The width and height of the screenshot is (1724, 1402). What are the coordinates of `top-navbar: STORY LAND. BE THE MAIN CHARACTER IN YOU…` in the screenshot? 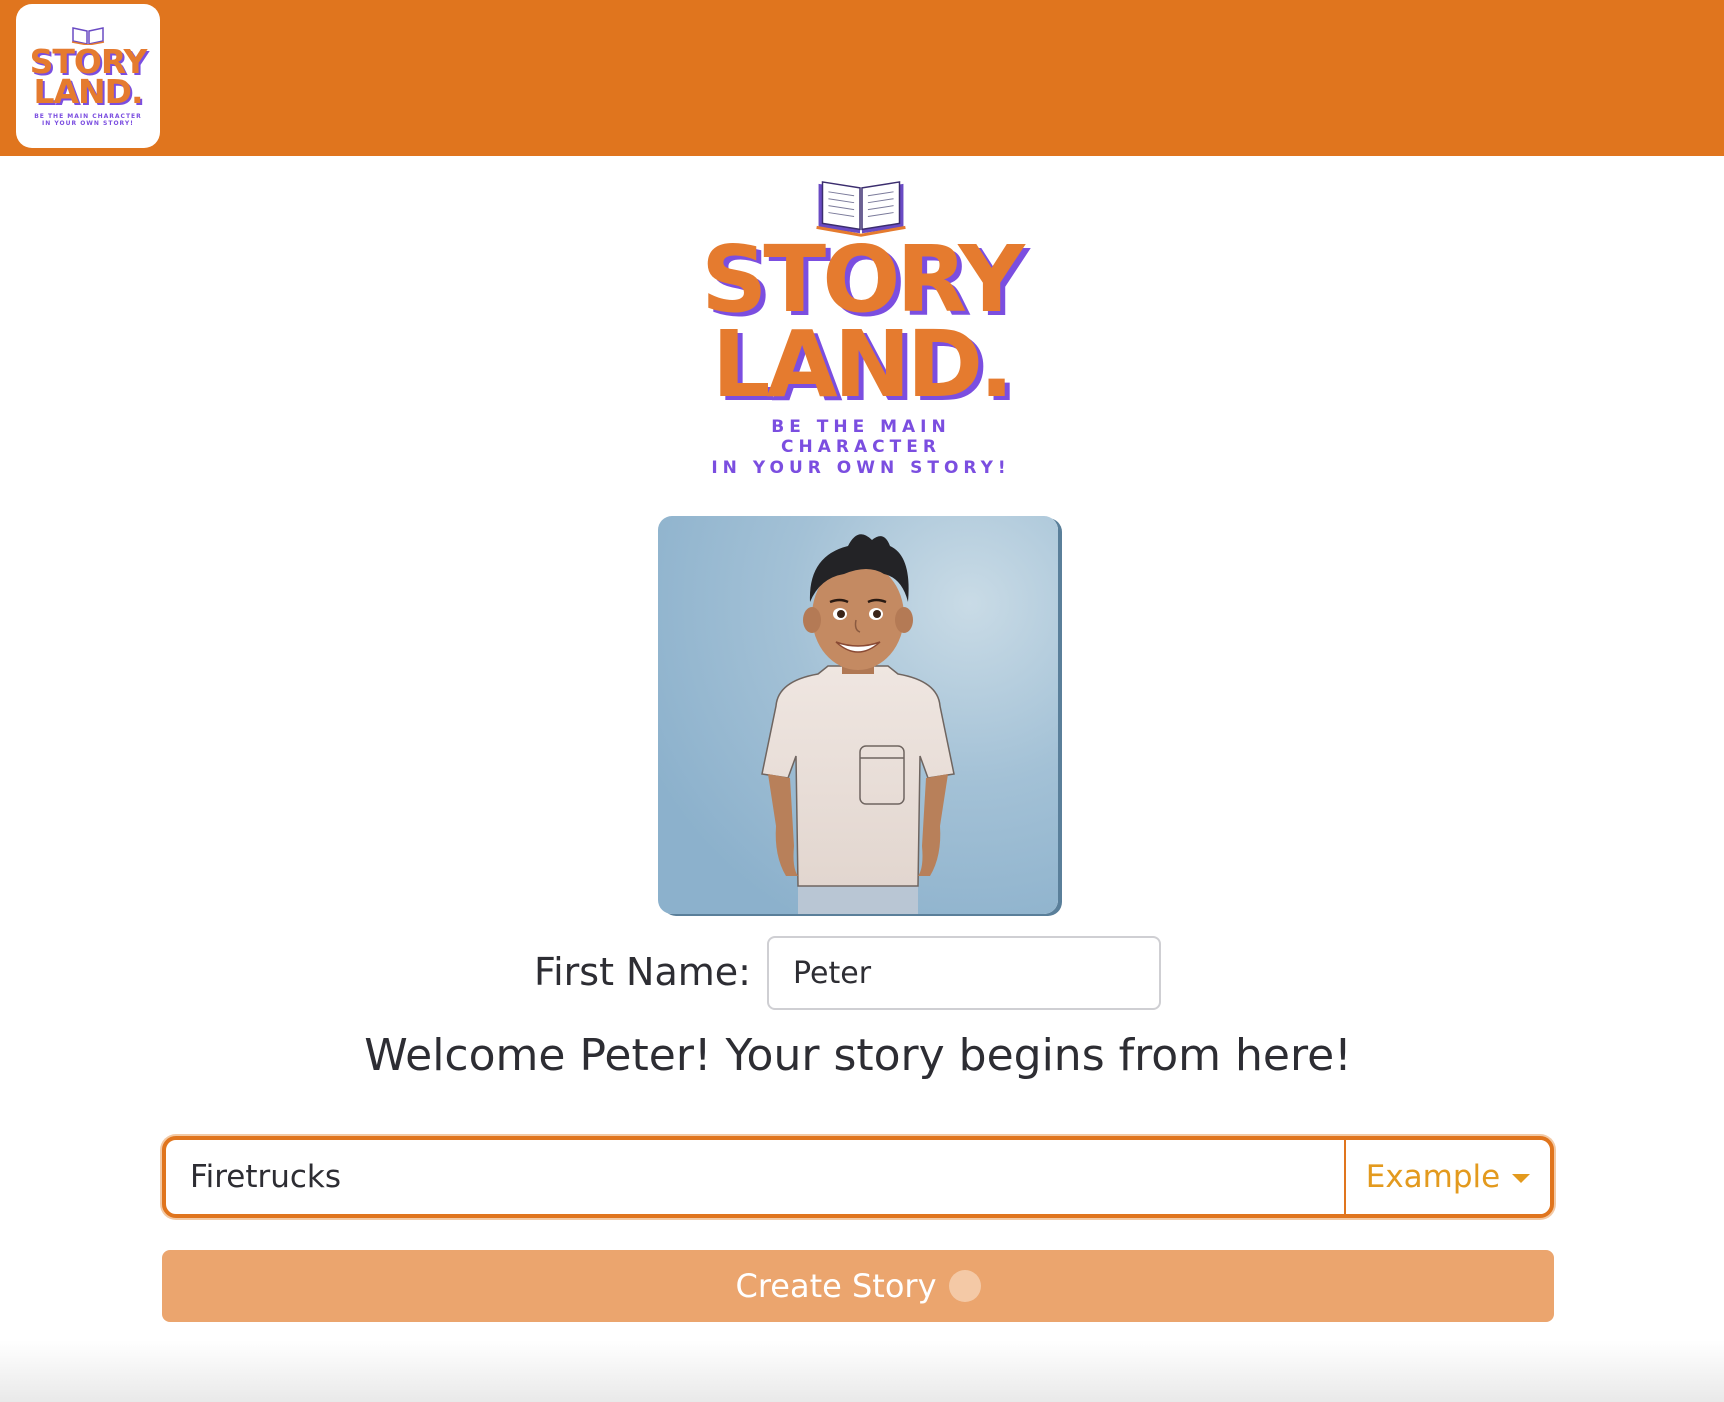 It's located at (862, 78).